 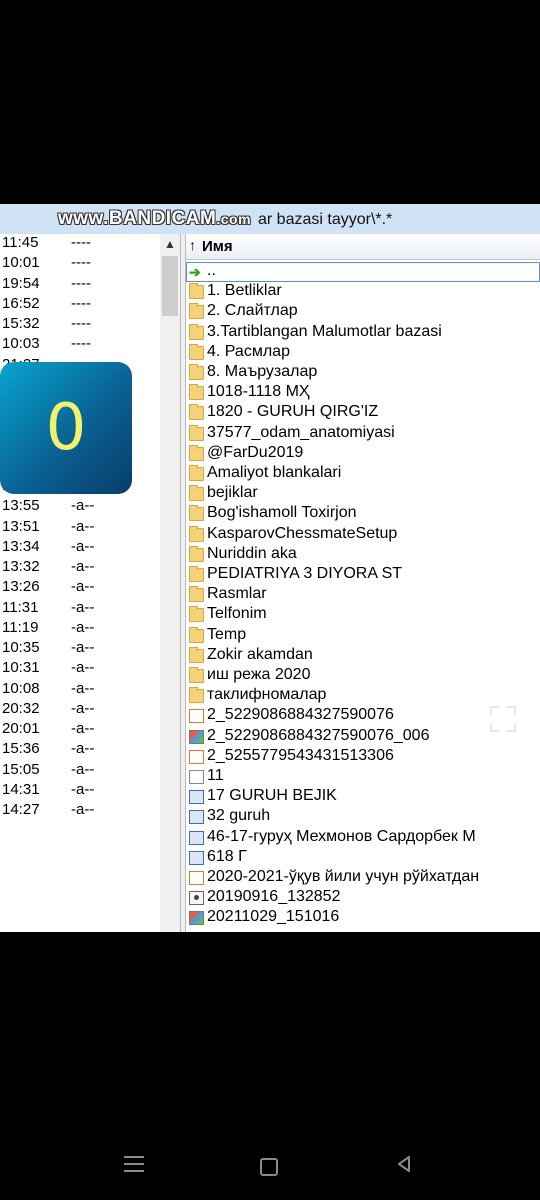 I want to click on folder-row: 4. Расмлар, so click(x=363, y=353).